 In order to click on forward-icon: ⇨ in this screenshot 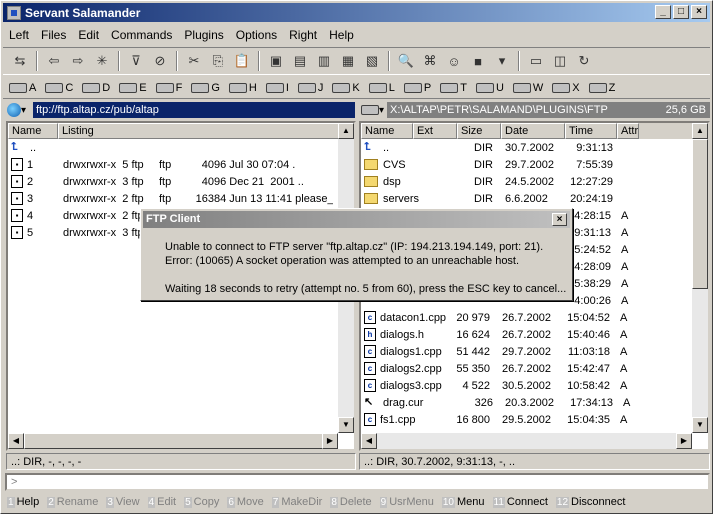, I will do `click(78, 61)`.